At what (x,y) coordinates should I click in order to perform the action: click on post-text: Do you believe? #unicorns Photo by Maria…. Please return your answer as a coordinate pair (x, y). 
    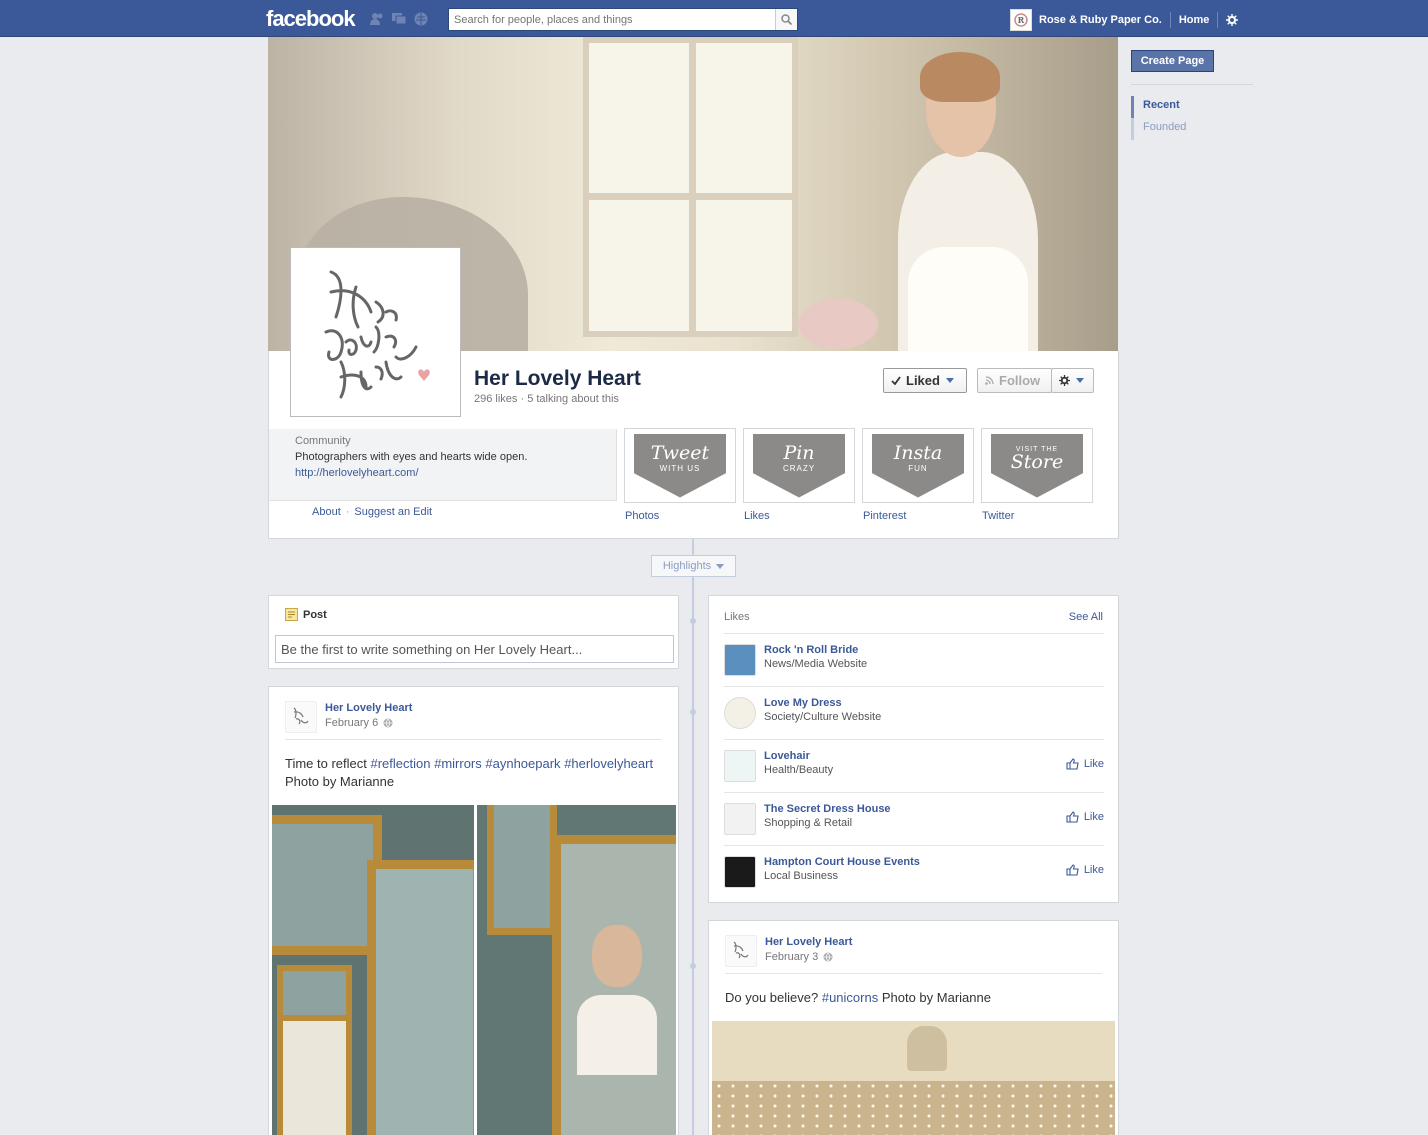
    Looking at the image, I should click on (915, 998).